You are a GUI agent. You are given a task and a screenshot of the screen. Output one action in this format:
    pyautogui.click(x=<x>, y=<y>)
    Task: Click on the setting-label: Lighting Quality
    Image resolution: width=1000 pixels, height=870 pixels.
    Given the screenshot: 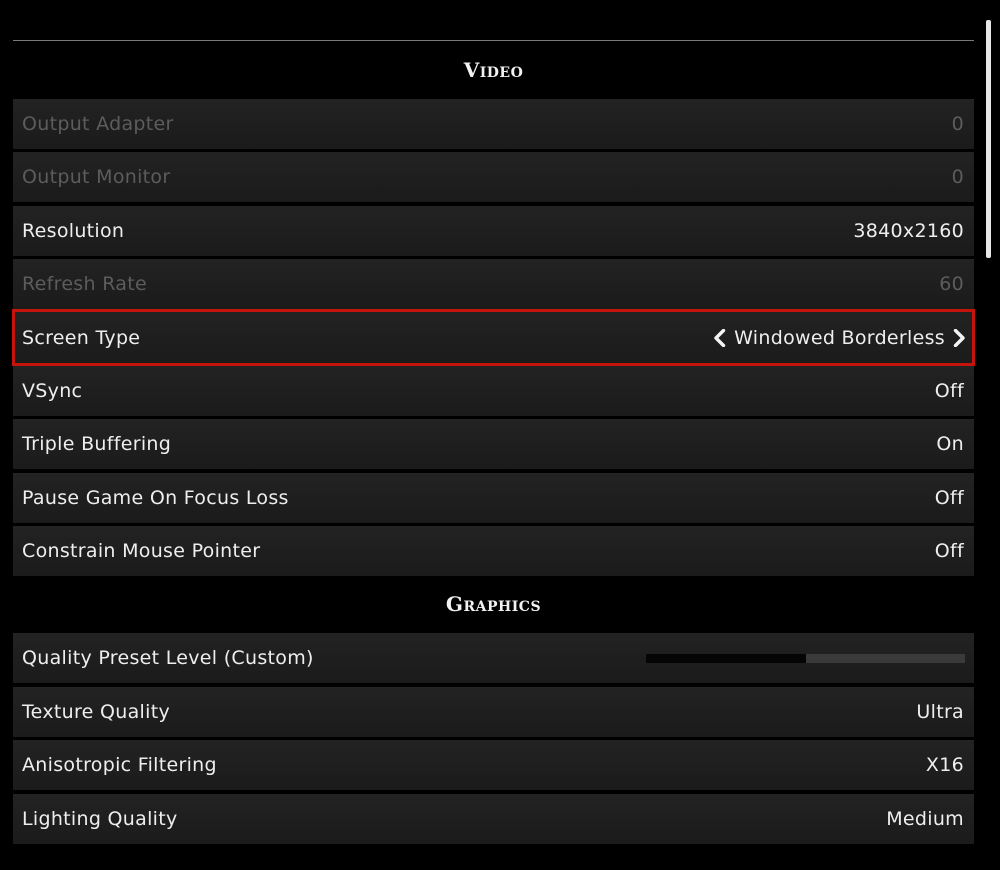 What is the action you would take?
    pyautogui.click(x=100, y=819)
    